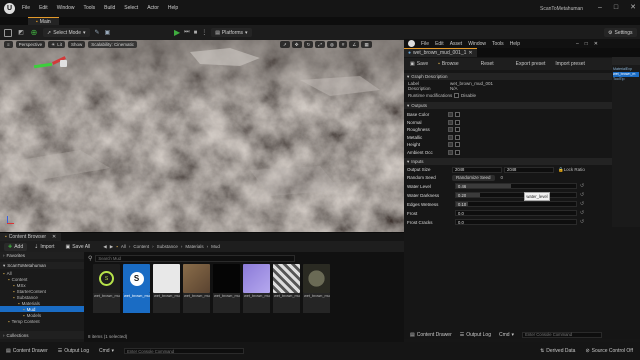 This screenshot has width=640, height=360. What do you see at coordinates (508, 76) in the screenshot?
I see `graph-description-section: ▾ Graph Description` at bounding box center [508, 76].